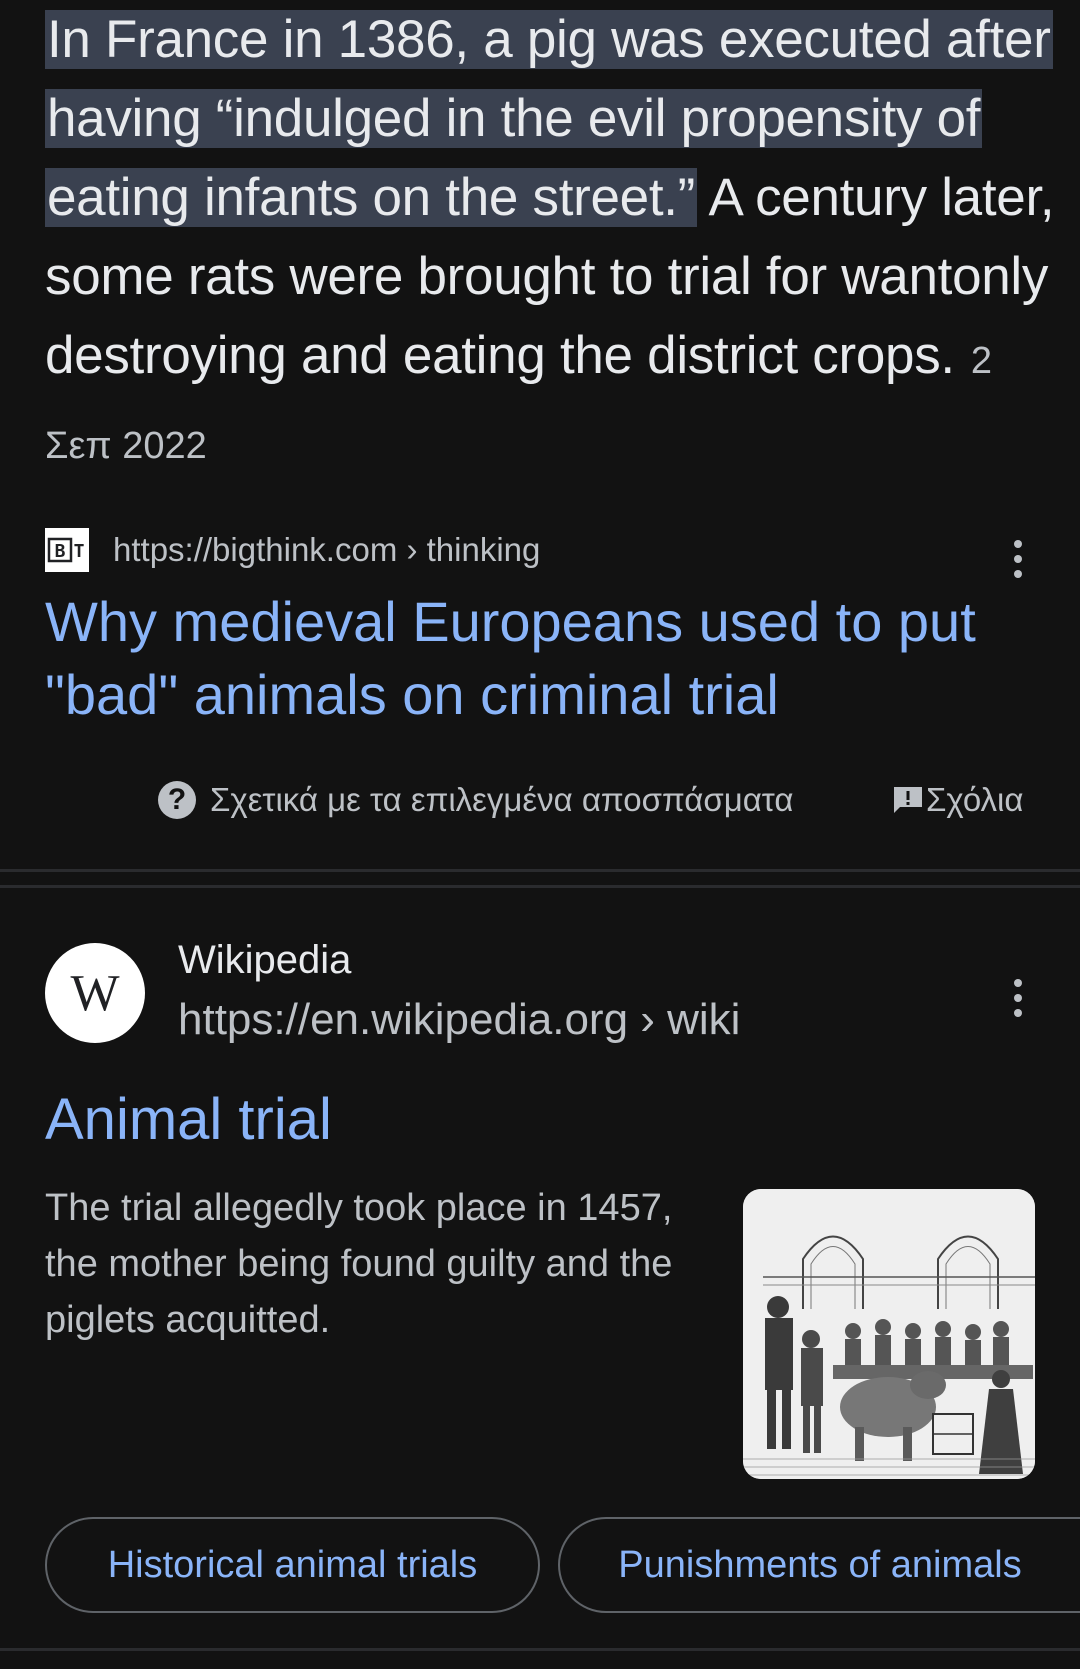 The image size is (1080, 1669). I want to click on result2-url: https://en.wikipedia.org › wiki, so click(459, 1020).